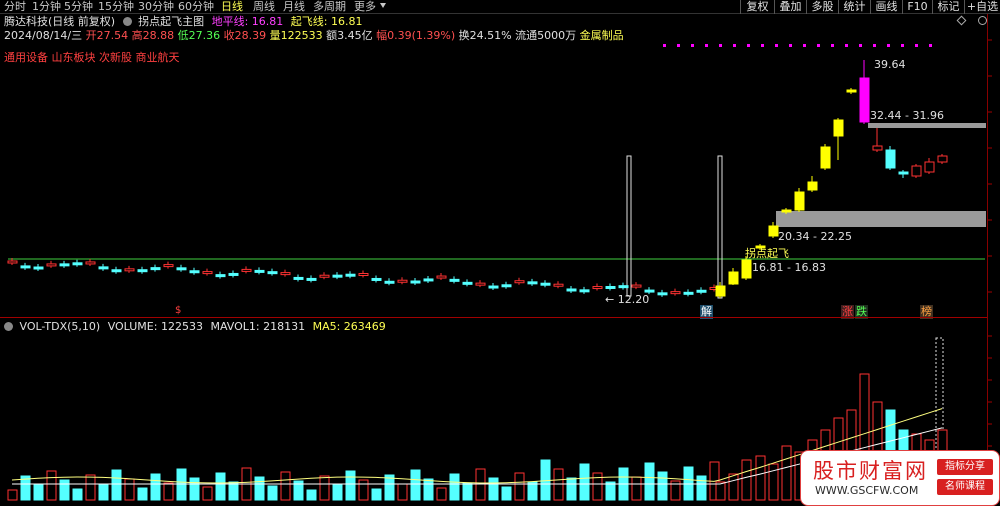  I want to click on panel-separator, so click(493, 317).